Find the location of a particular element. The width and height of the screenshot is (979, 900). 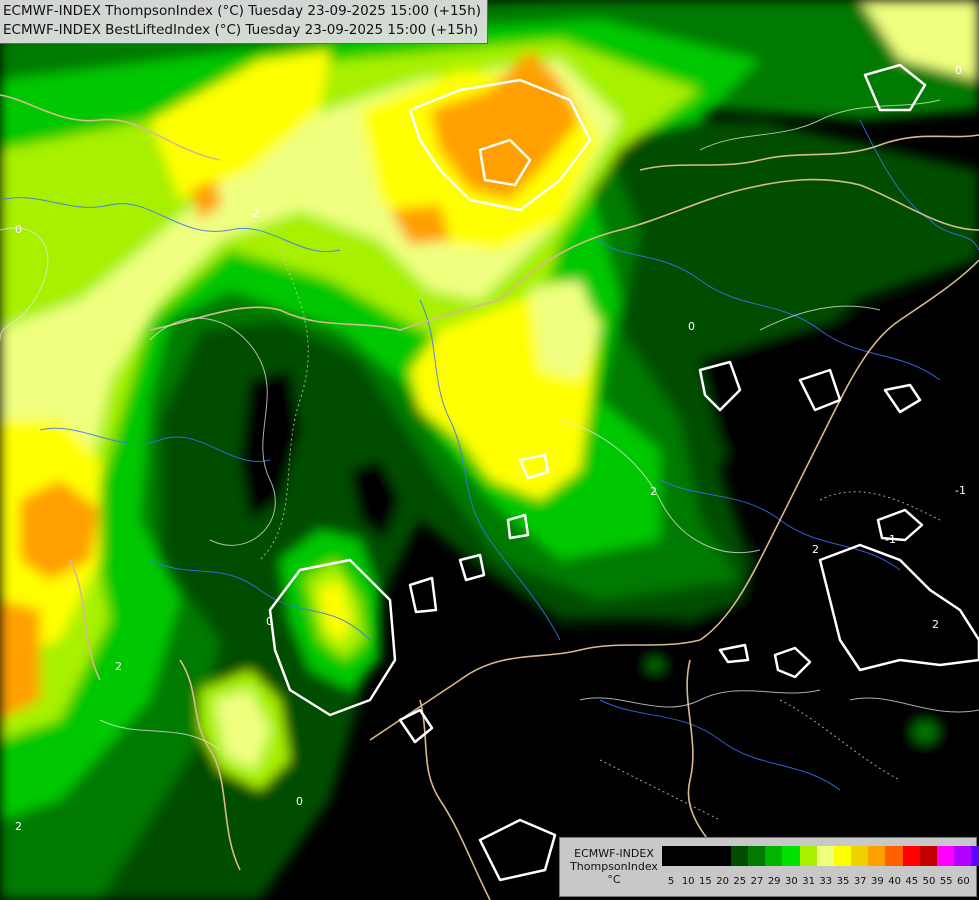

legend-tick: 25 is located at coordinates (740, 881).